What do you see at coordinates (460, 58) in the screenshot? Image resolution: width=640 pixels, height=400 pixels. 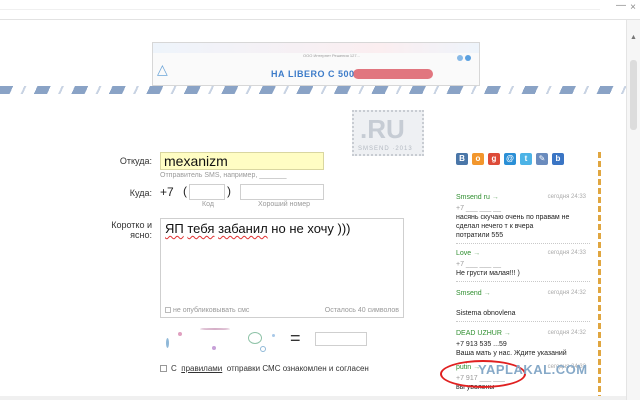 I see `ad-choice-icon` at bounding box center [460, 58].